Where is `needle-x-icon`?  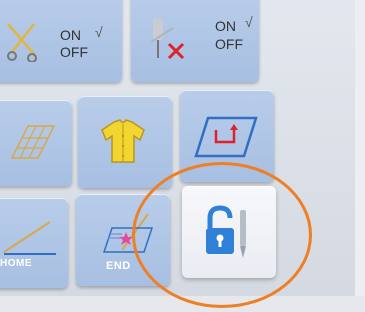 needle-x-icon is located at coordinates (168, 41).